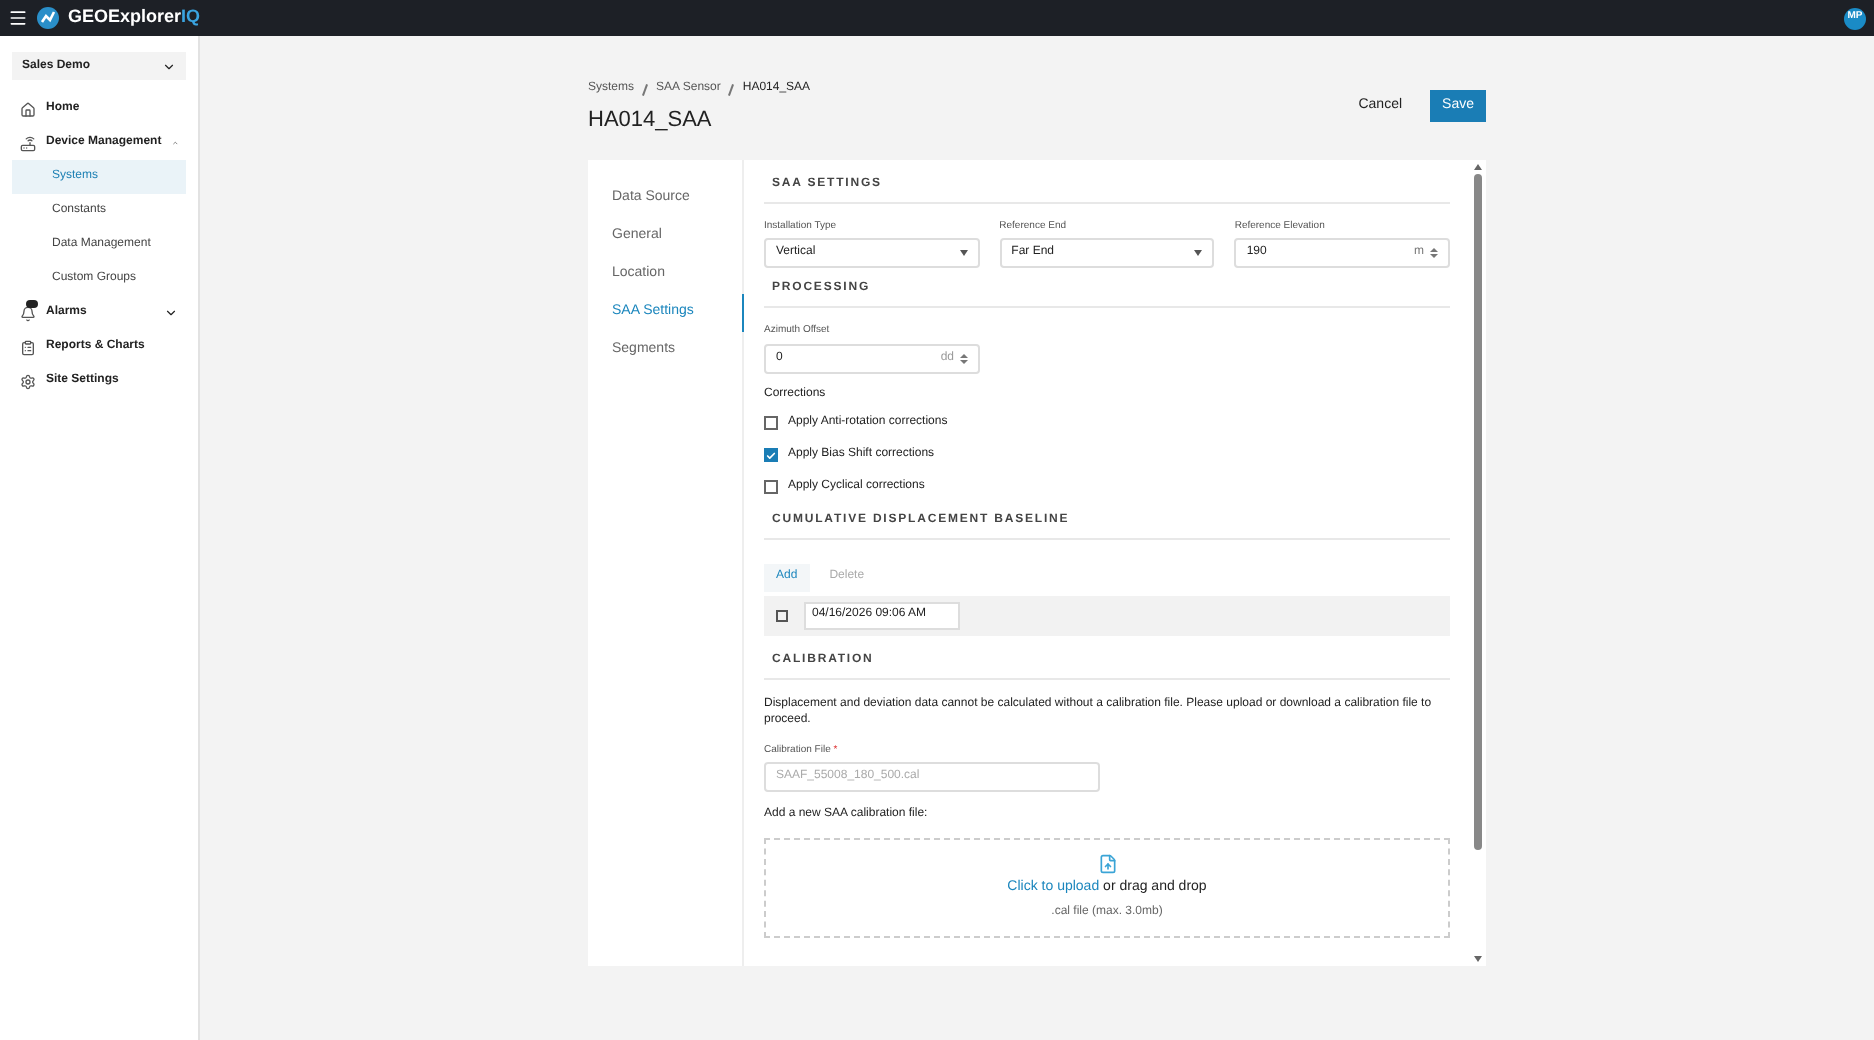  Describe the element at coordinates (28, 143) in the screenshot. I see `router-icon` at that location.